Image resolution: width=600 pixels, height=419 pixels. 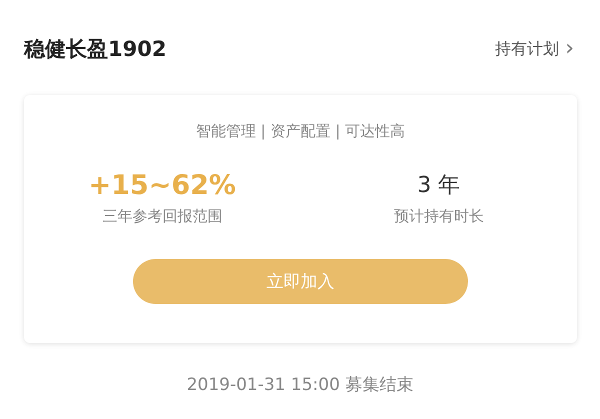 I want to click on end-time-text: 2019-01-31 15:00 募集结束, so click(x=300, y=385).